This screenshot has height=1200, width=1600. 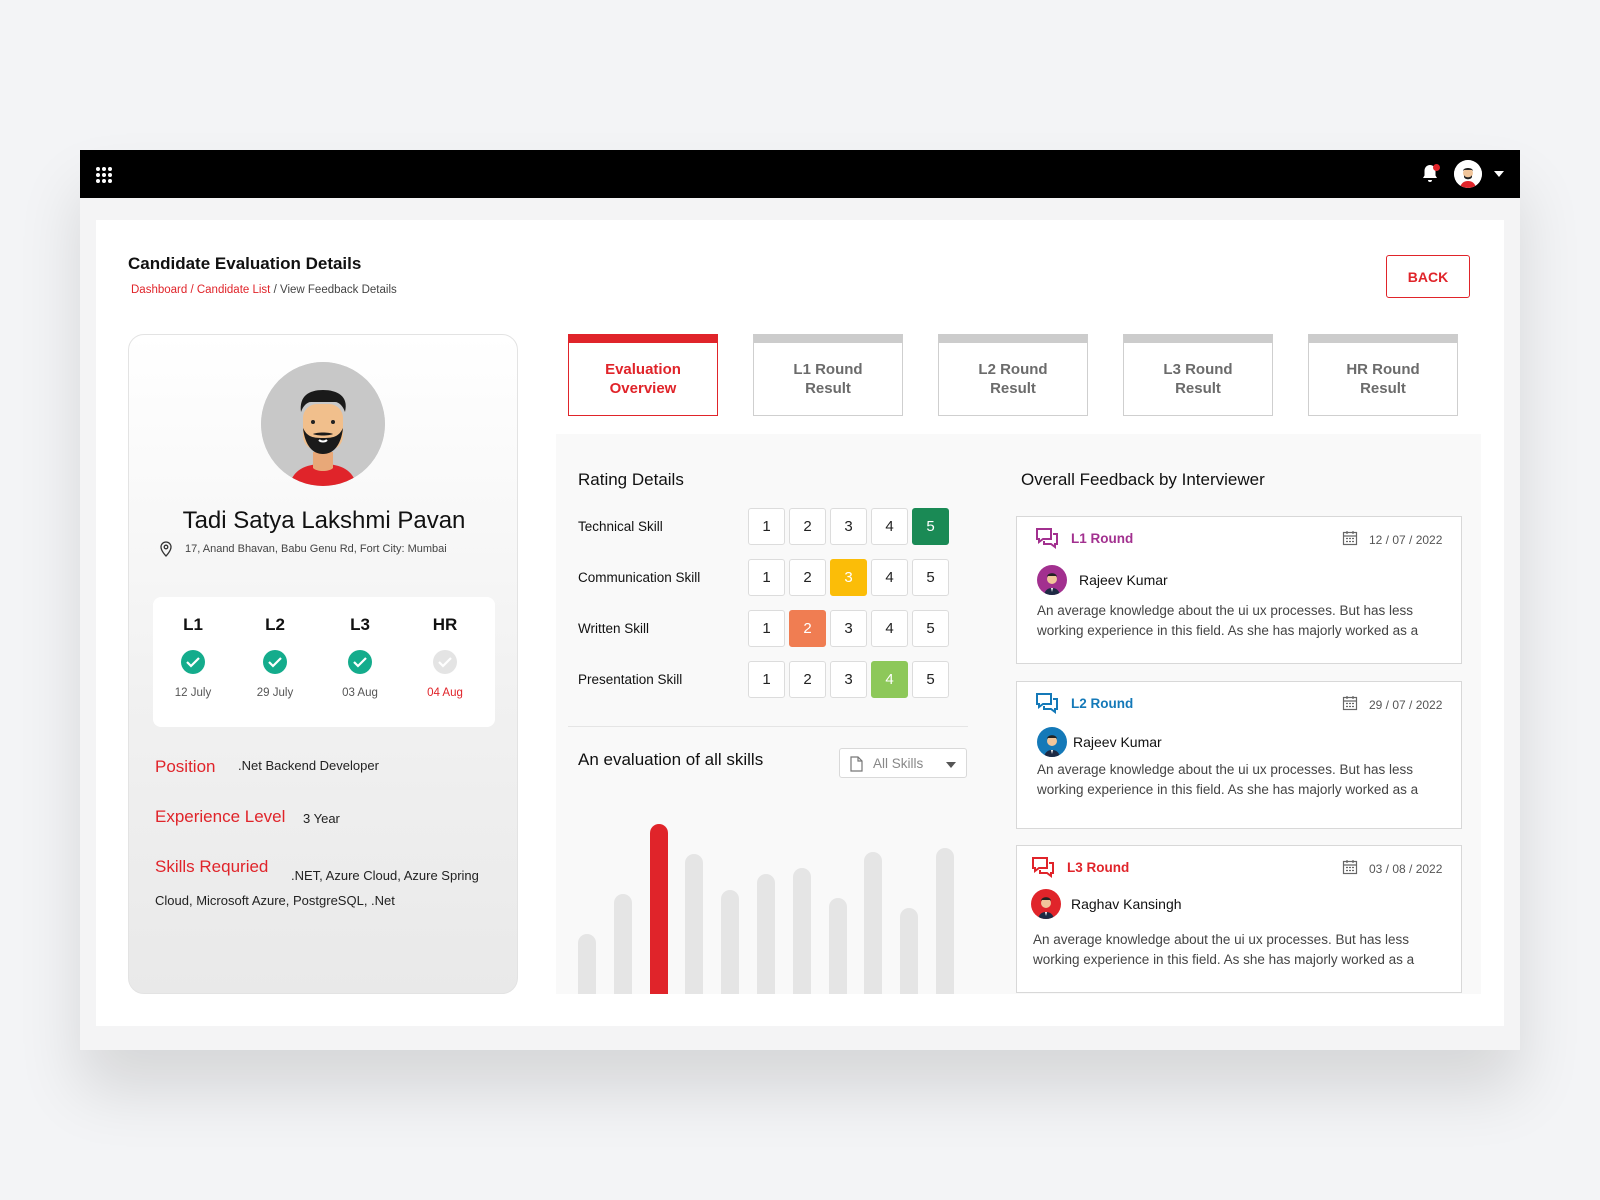 What do you see at coordinates (1499, 174) in the screenshot?
I see `chevron-down-icon` at bounding box center [1499, 174].